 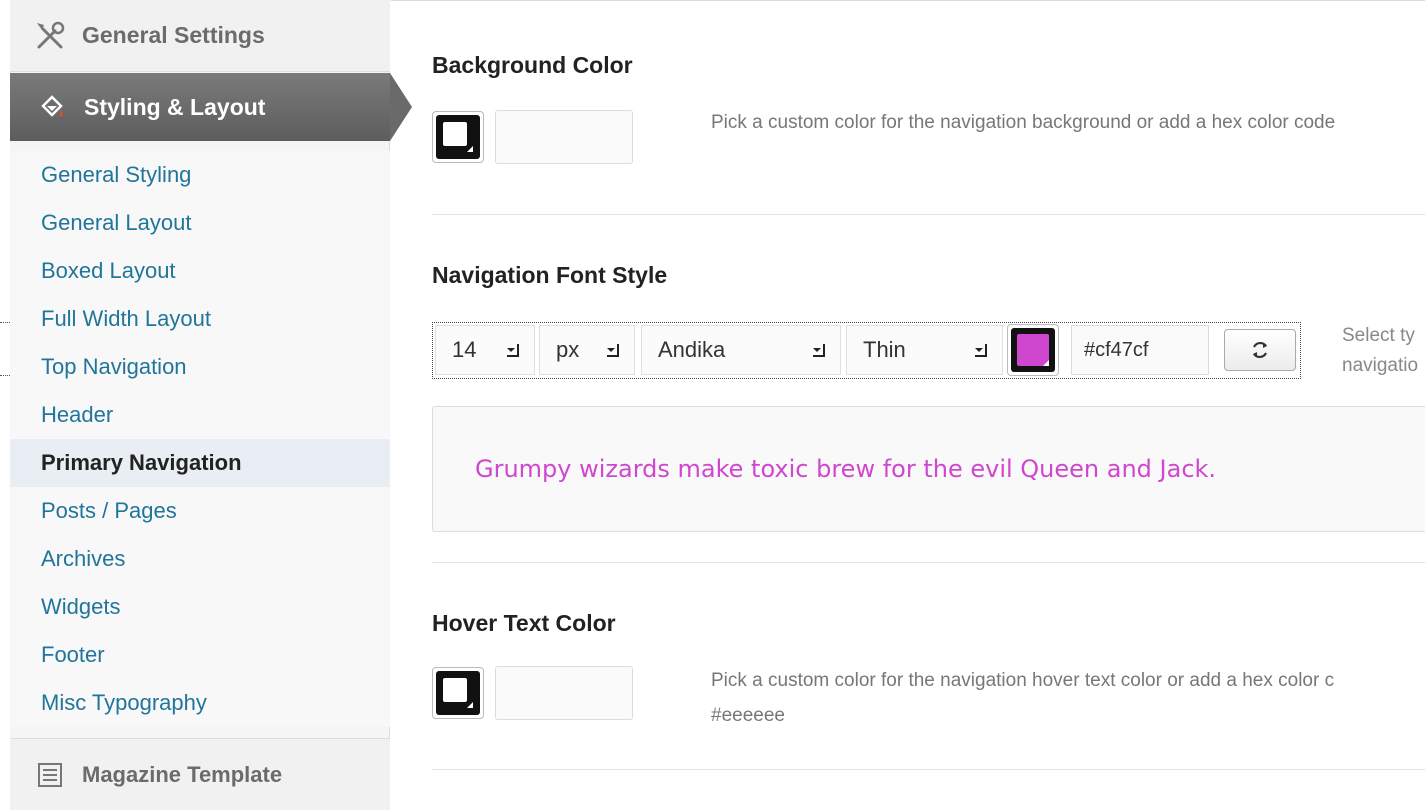 What do you see at coordinates (200, 319) in the screenshot?
I see `sidebar-item-full-width-layout: Full Width Layout` at bounding box center [200, 319].